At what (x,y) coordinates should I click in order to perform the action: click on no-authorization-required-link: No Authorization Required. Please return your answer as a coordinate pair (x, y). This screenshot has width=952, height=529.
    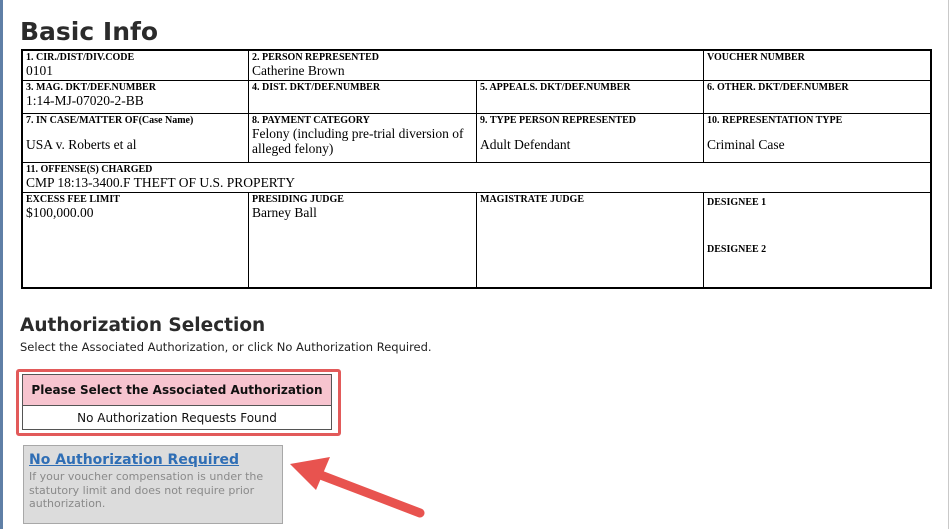
    Looking at the image, I should click on (153, 460).